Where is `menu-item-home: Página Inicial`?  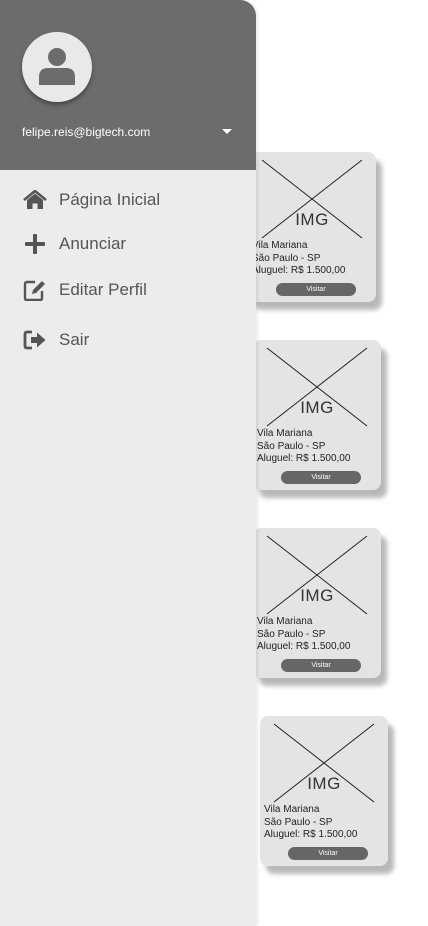 menu-item-home: Página Inicial is located at coordinates (91, 200).